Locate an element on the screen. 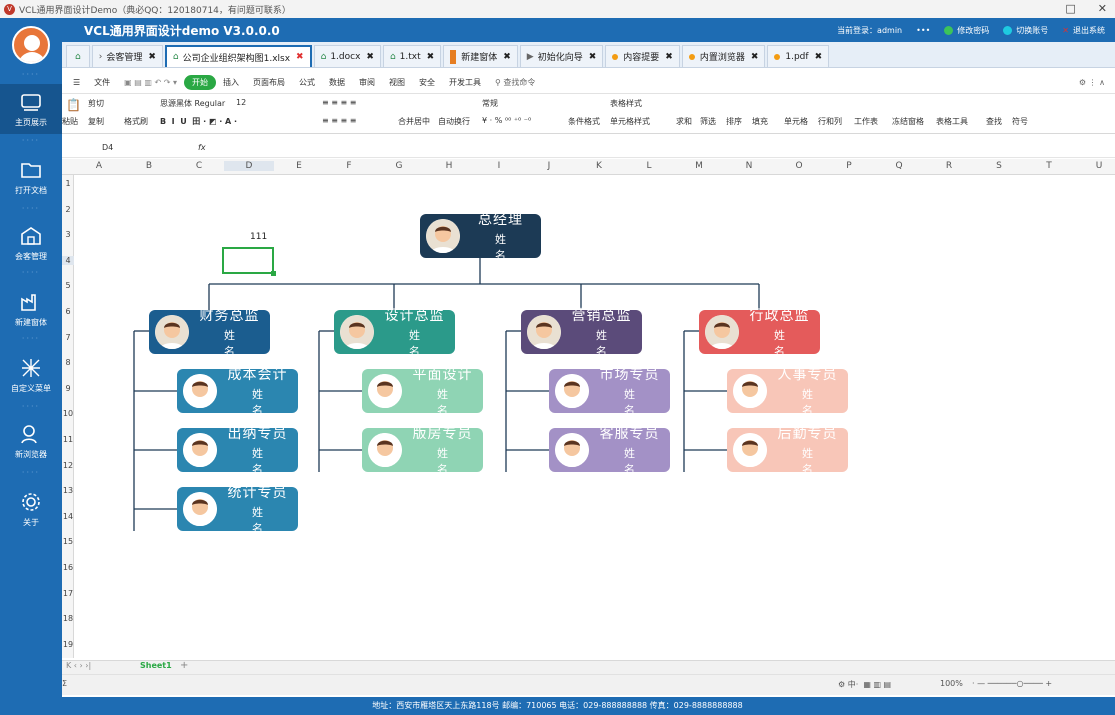 The width and height of the screenshot is (1115, 715). row-header: 19 is located at coordinates (68, 644).